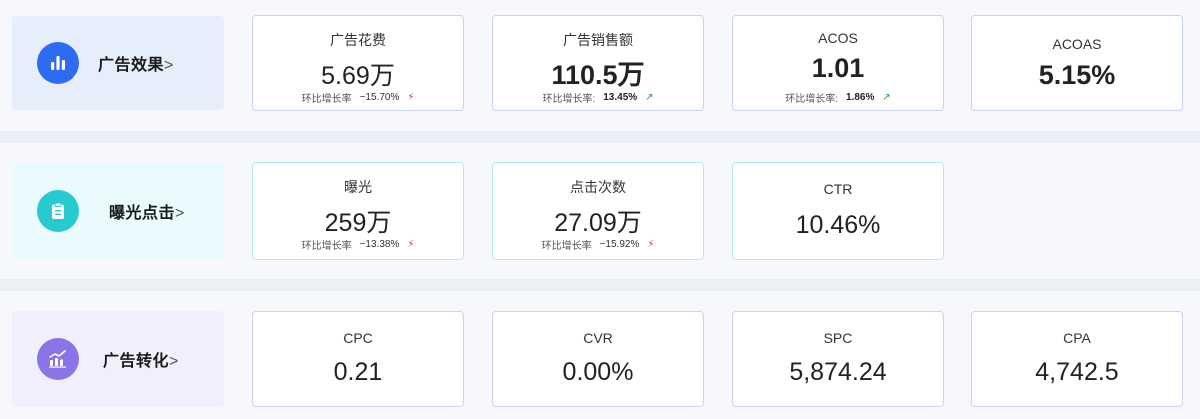  I want to click on section-link-ad-effect: 广告效果>, so click(118, 63).